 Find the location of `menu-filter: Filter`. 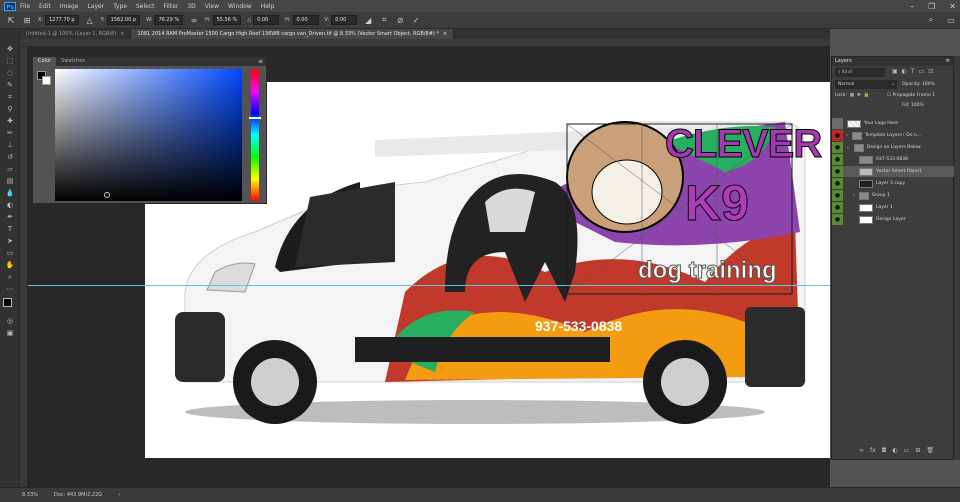

menu-filter: Filter is located at coordinates (171, 6).